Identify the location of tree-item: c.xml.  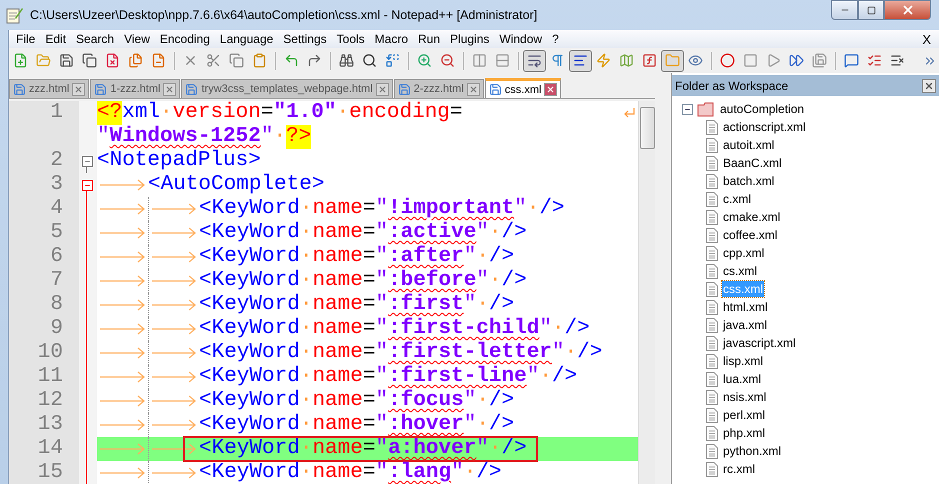
(737, 199).